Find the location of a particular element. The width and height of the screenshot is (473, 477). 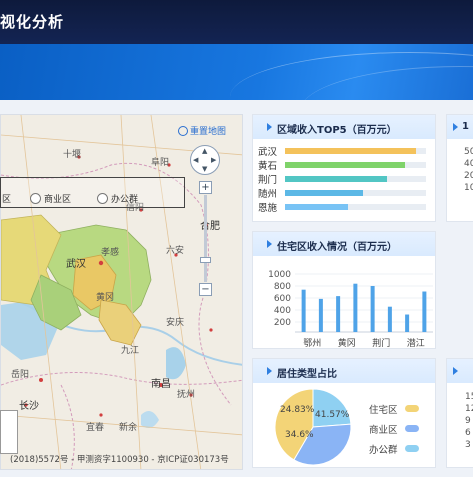

residential-bar-chart: 1000 800 600 400 200 鄂州 黄冈 荆门 潜江 is located at coordinates (350, 309).